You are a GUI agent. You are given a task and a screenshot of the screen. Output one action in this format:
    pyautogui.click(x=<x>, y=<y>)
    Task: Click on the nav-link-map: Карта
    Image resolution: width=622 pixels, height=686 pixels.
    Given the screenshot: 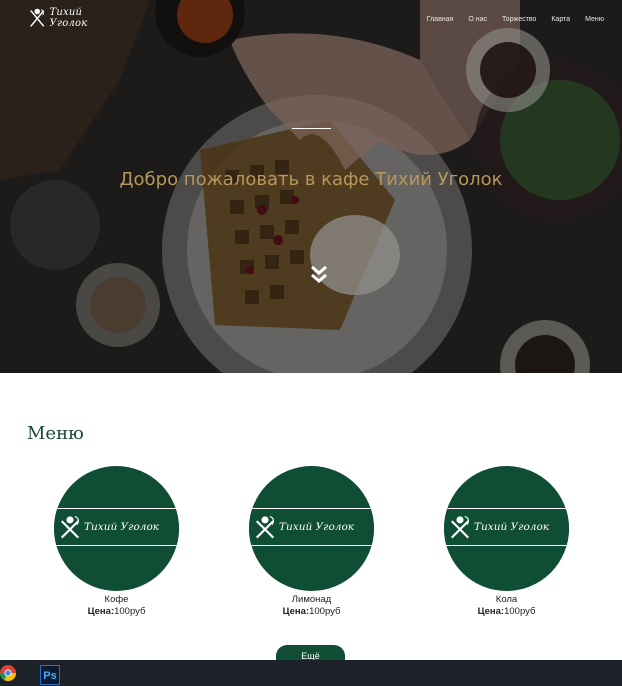 What is the action you would take?
    pyautogui.click(x=560, y=19)
    